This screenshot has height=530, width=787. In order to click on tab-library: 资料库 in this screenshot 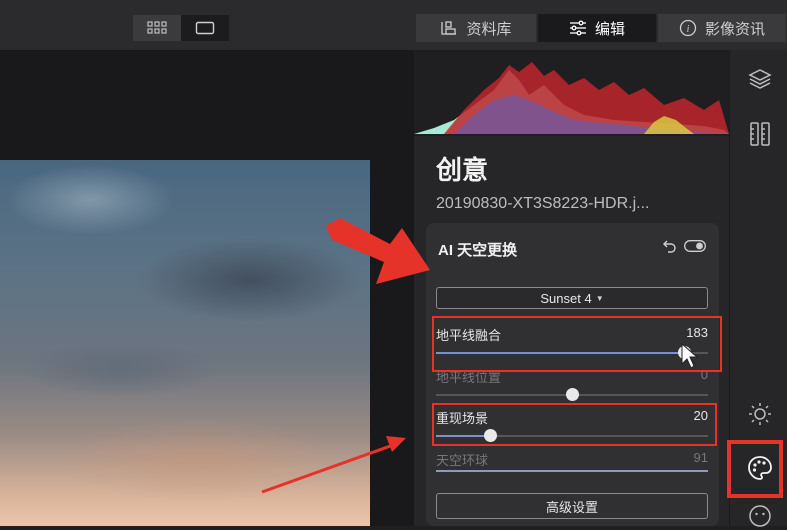, I will do `click(476, 28)`.